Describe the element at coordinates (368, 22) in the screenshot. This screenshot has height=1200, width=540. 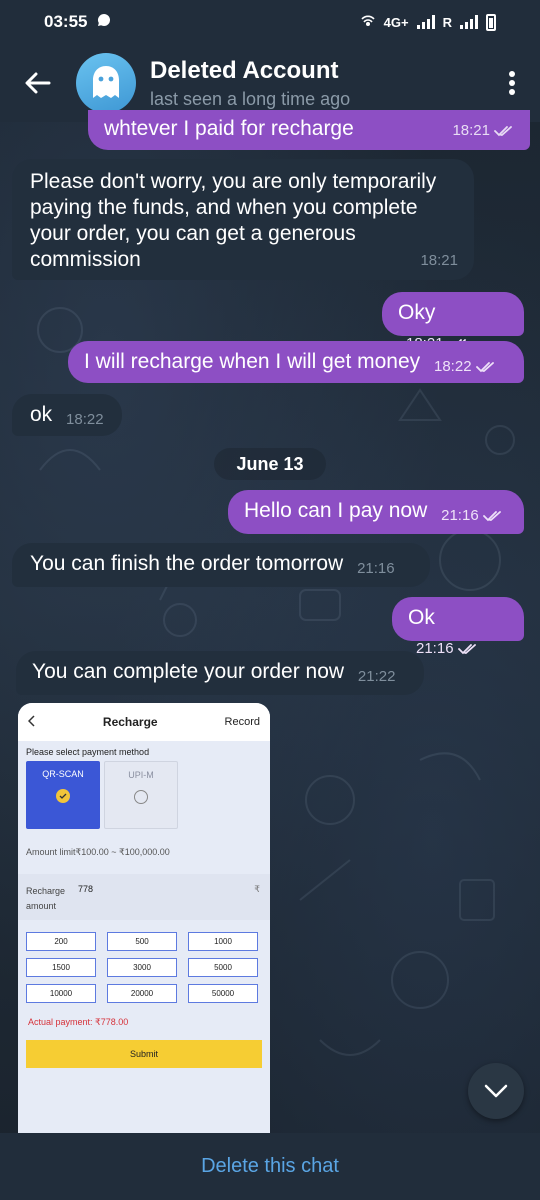
I see `hotspot-icon` at that location.